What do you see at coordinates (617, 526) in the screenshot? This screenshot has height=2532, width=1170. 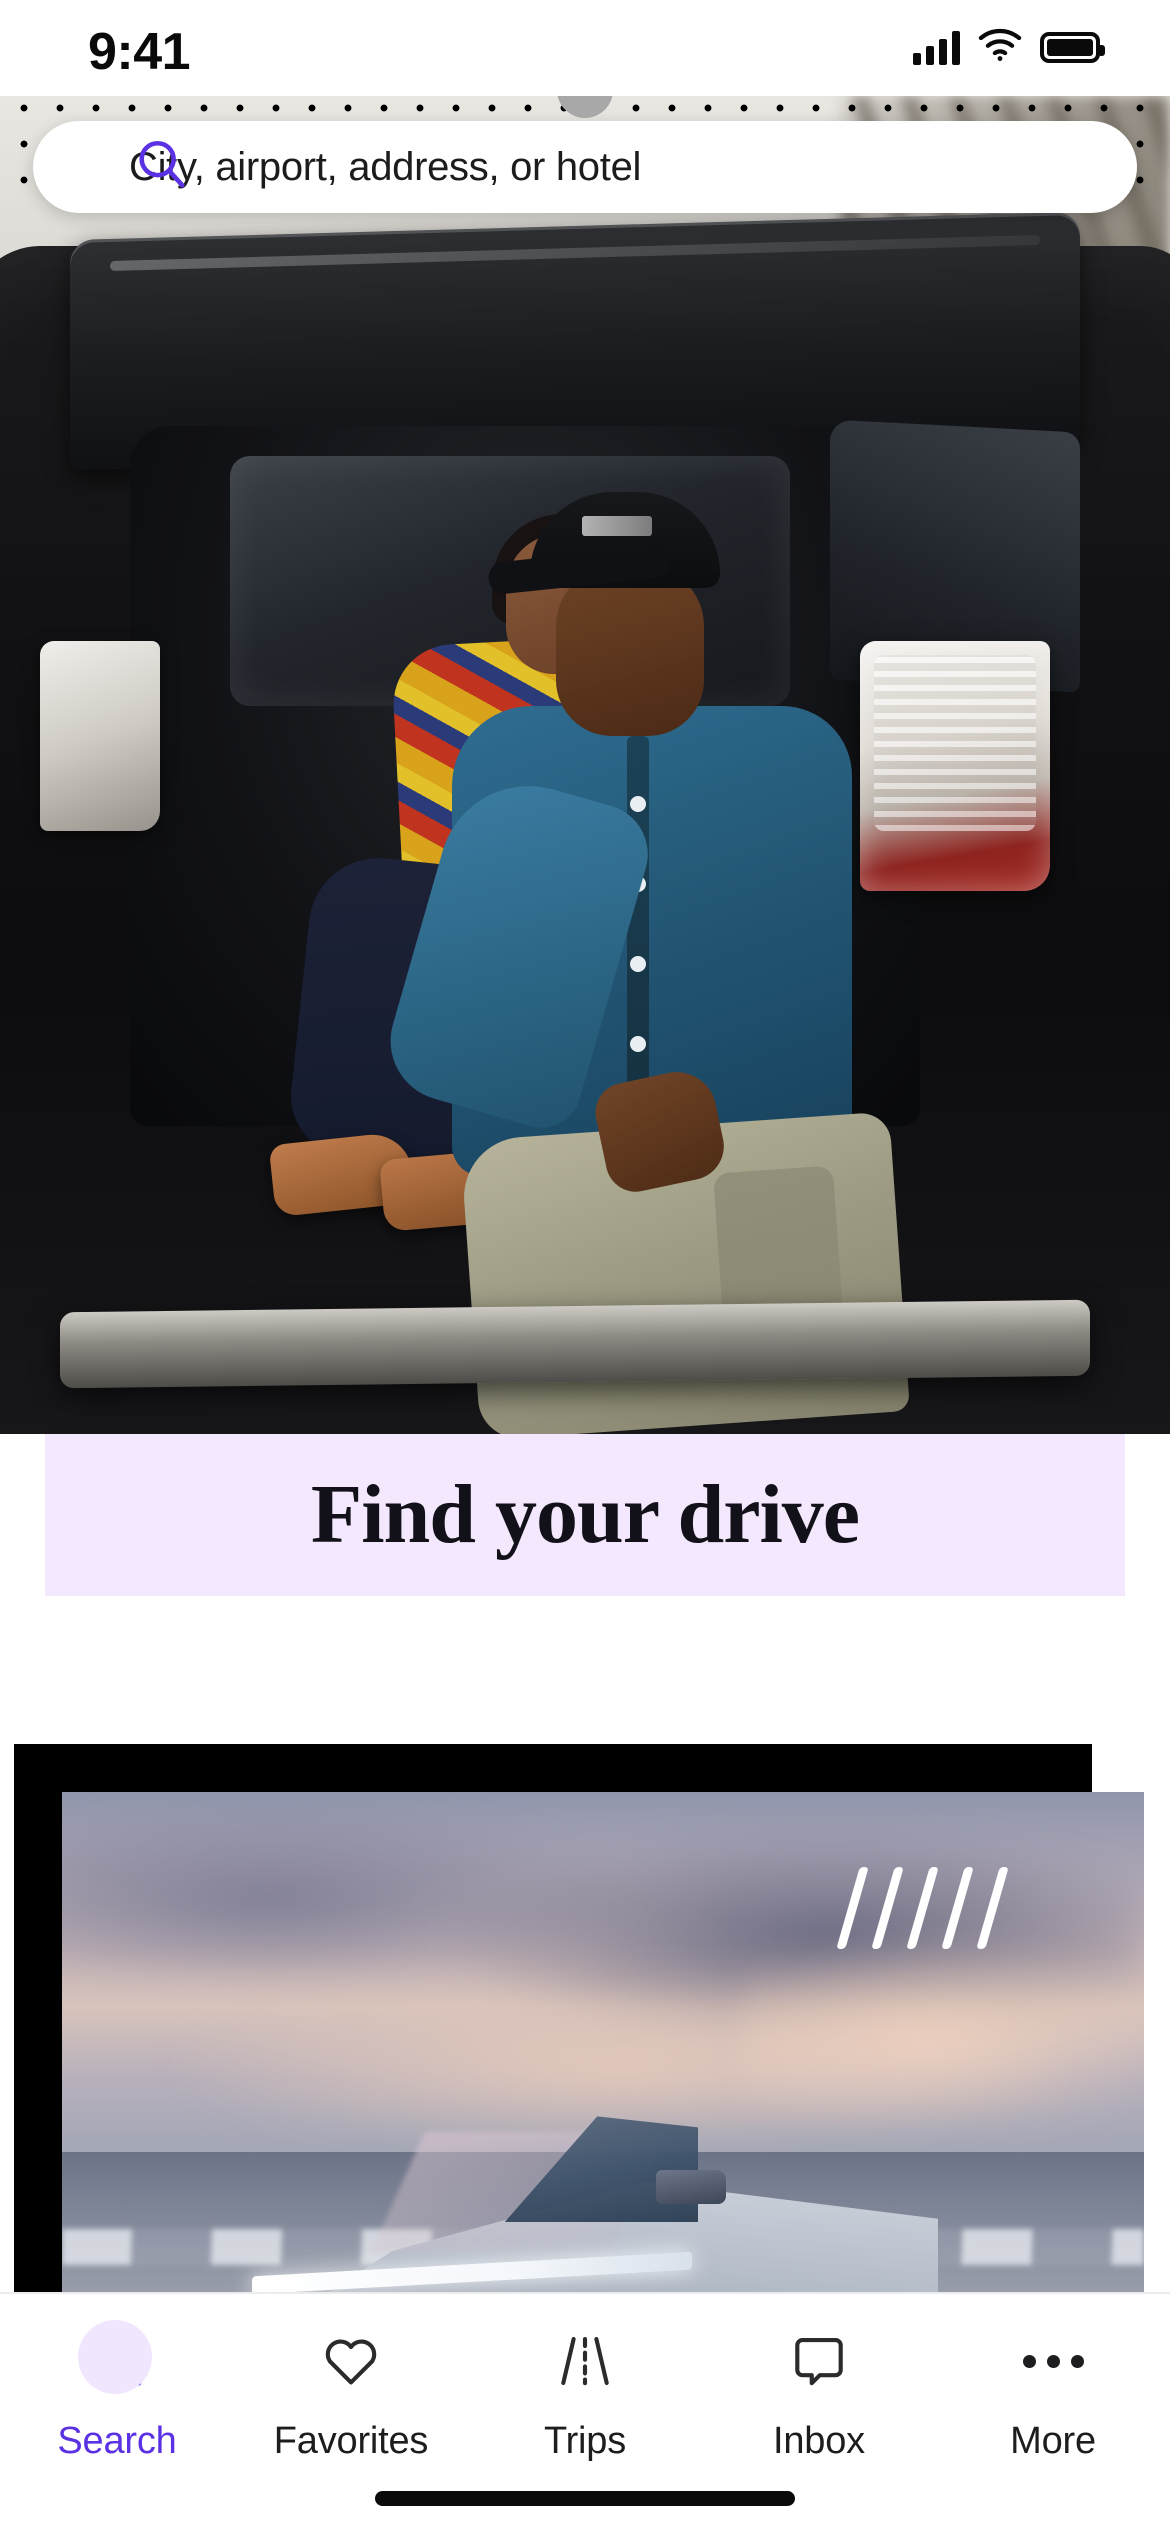 I see `hero-man-cap-logo` at bounding box center [617, 526].